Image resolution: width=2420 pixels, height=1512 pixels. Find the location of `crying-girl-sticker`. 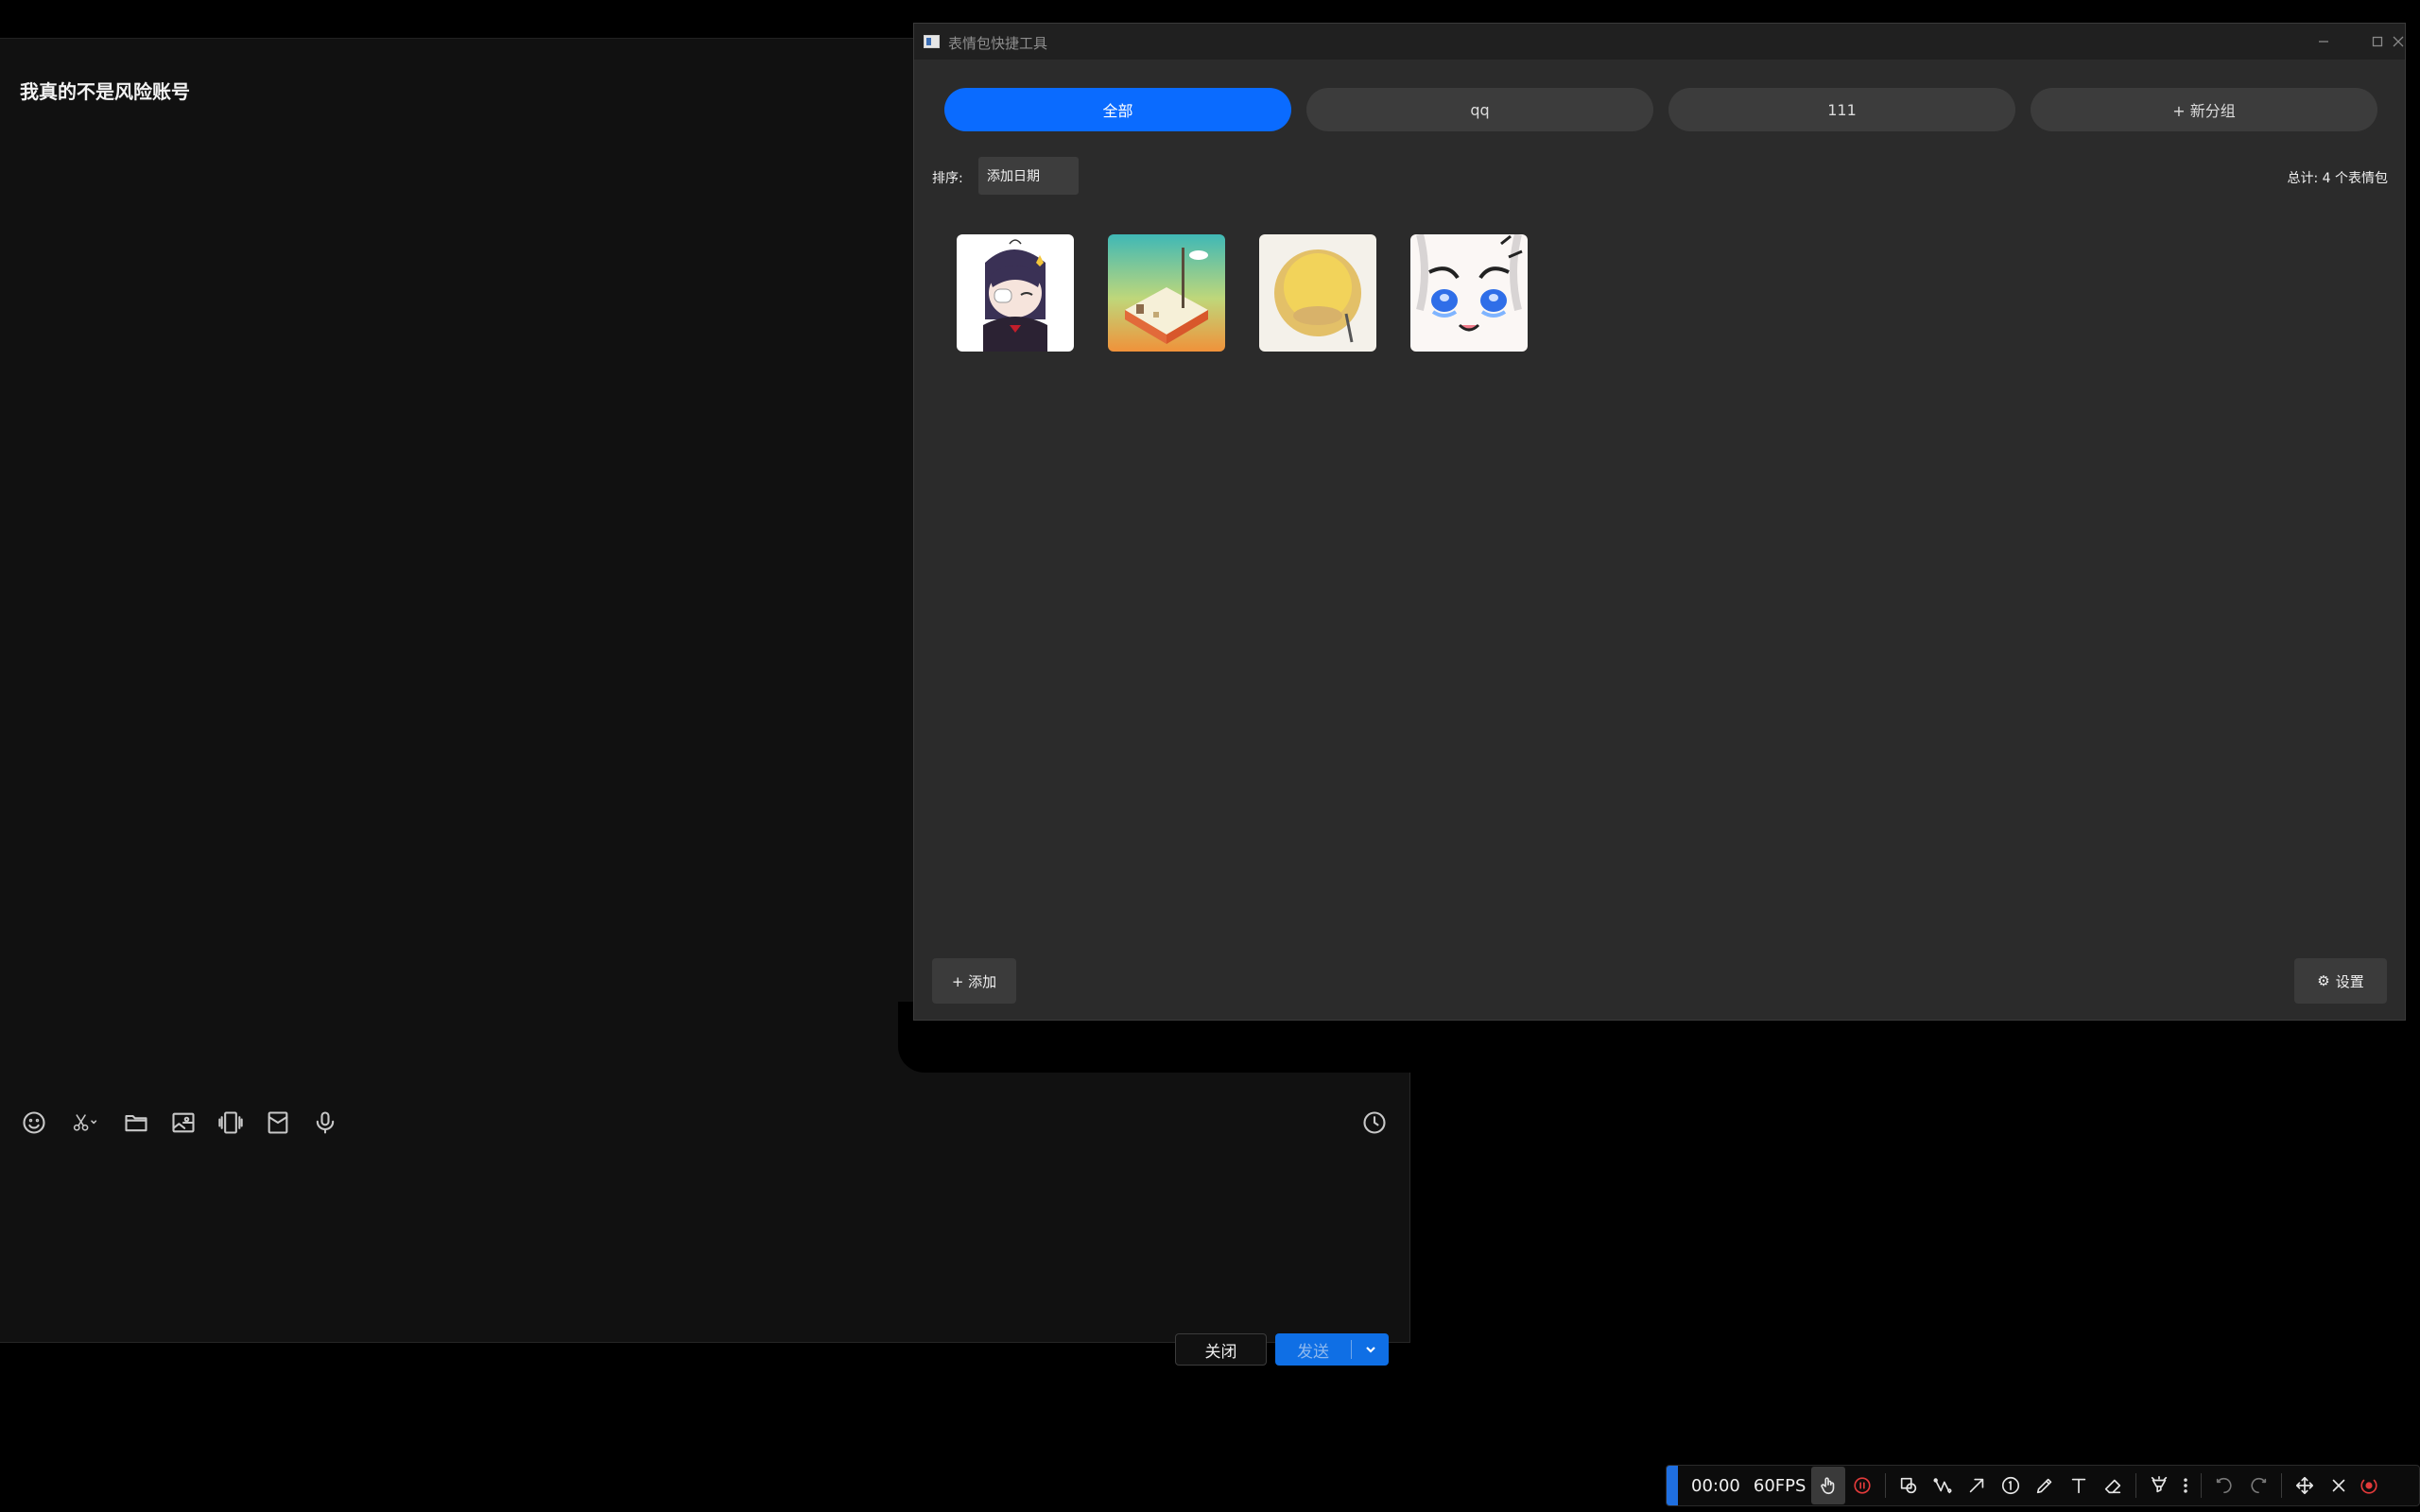

crying-girl-sticker is located at coordinates (1469, 293).